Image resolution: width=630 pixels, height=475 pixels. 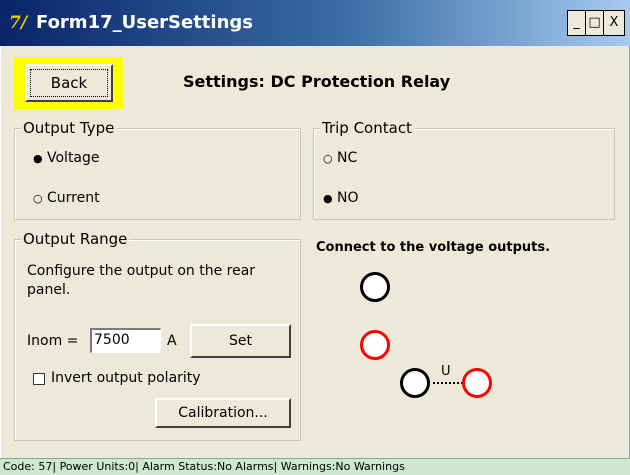 I want to click on close-button: X, so click(x=614, y=23).